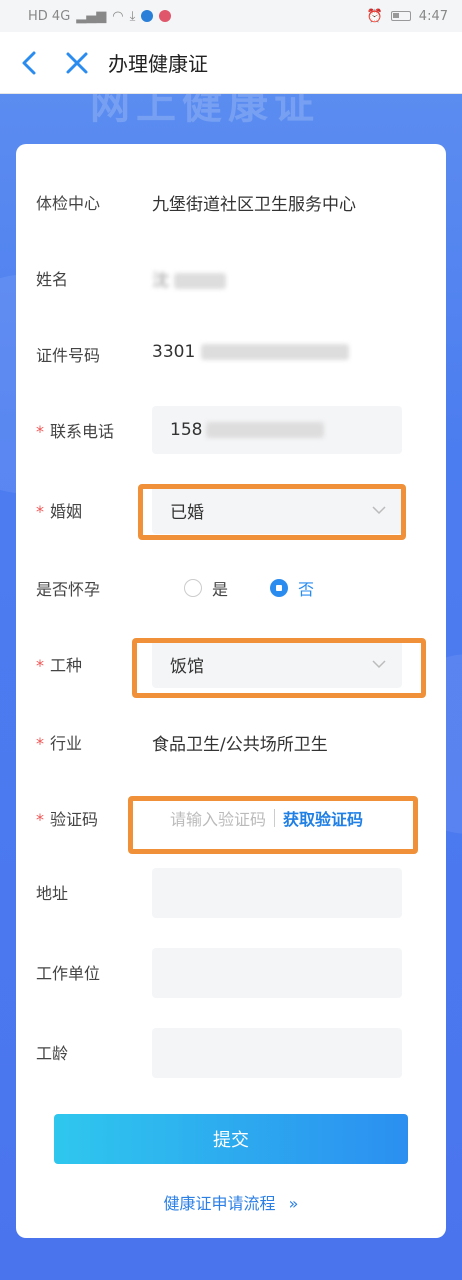 This screenshot has height=1280, width=462. What do you see at coordinates (277, 893) in the screenshot?
I see `address-input` at bounding box center [277, 893].